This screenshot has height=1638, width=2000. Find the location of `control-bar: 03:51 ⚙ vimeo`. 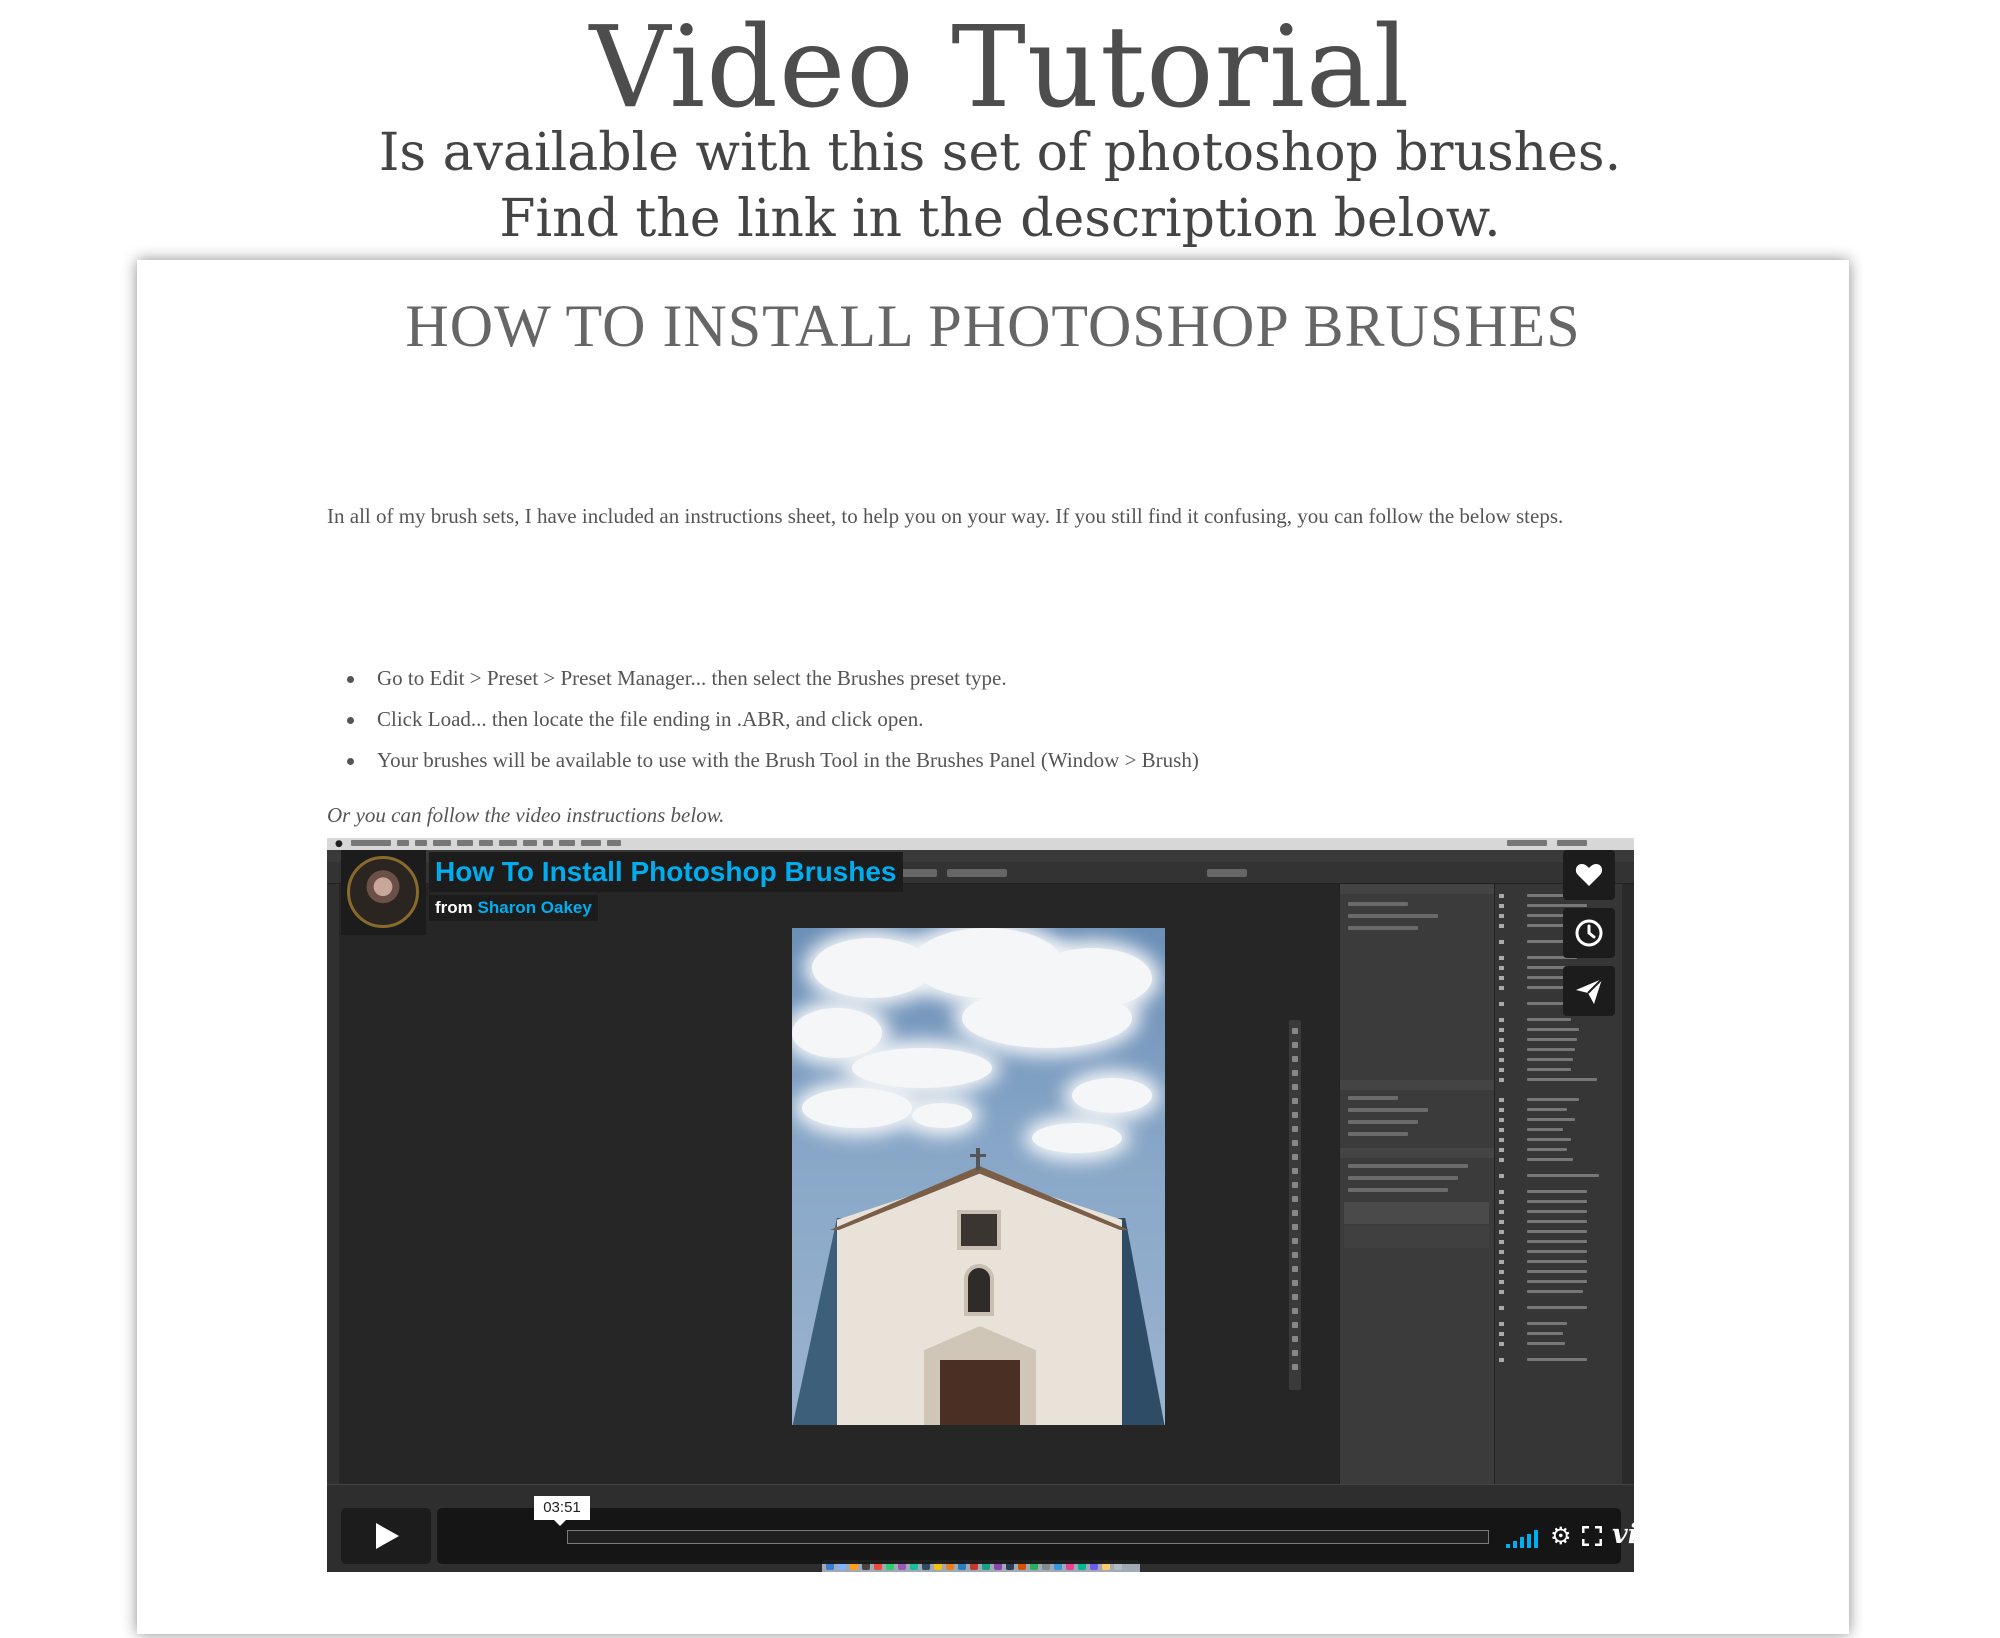

control-bar: 03:51 ⚙ vimeo is located at coordinates (1035, 1530).